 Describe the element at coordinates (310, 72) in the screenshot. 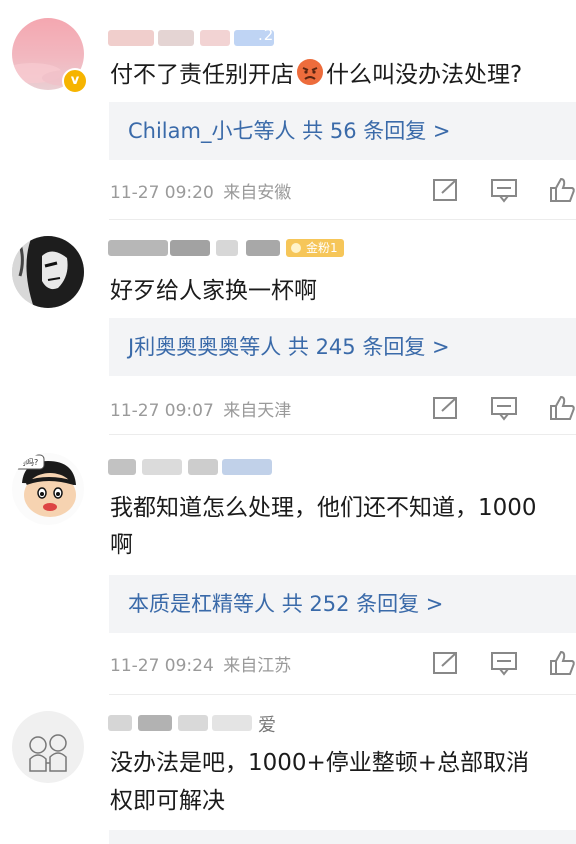

I see `angry-face-icon` at that location.